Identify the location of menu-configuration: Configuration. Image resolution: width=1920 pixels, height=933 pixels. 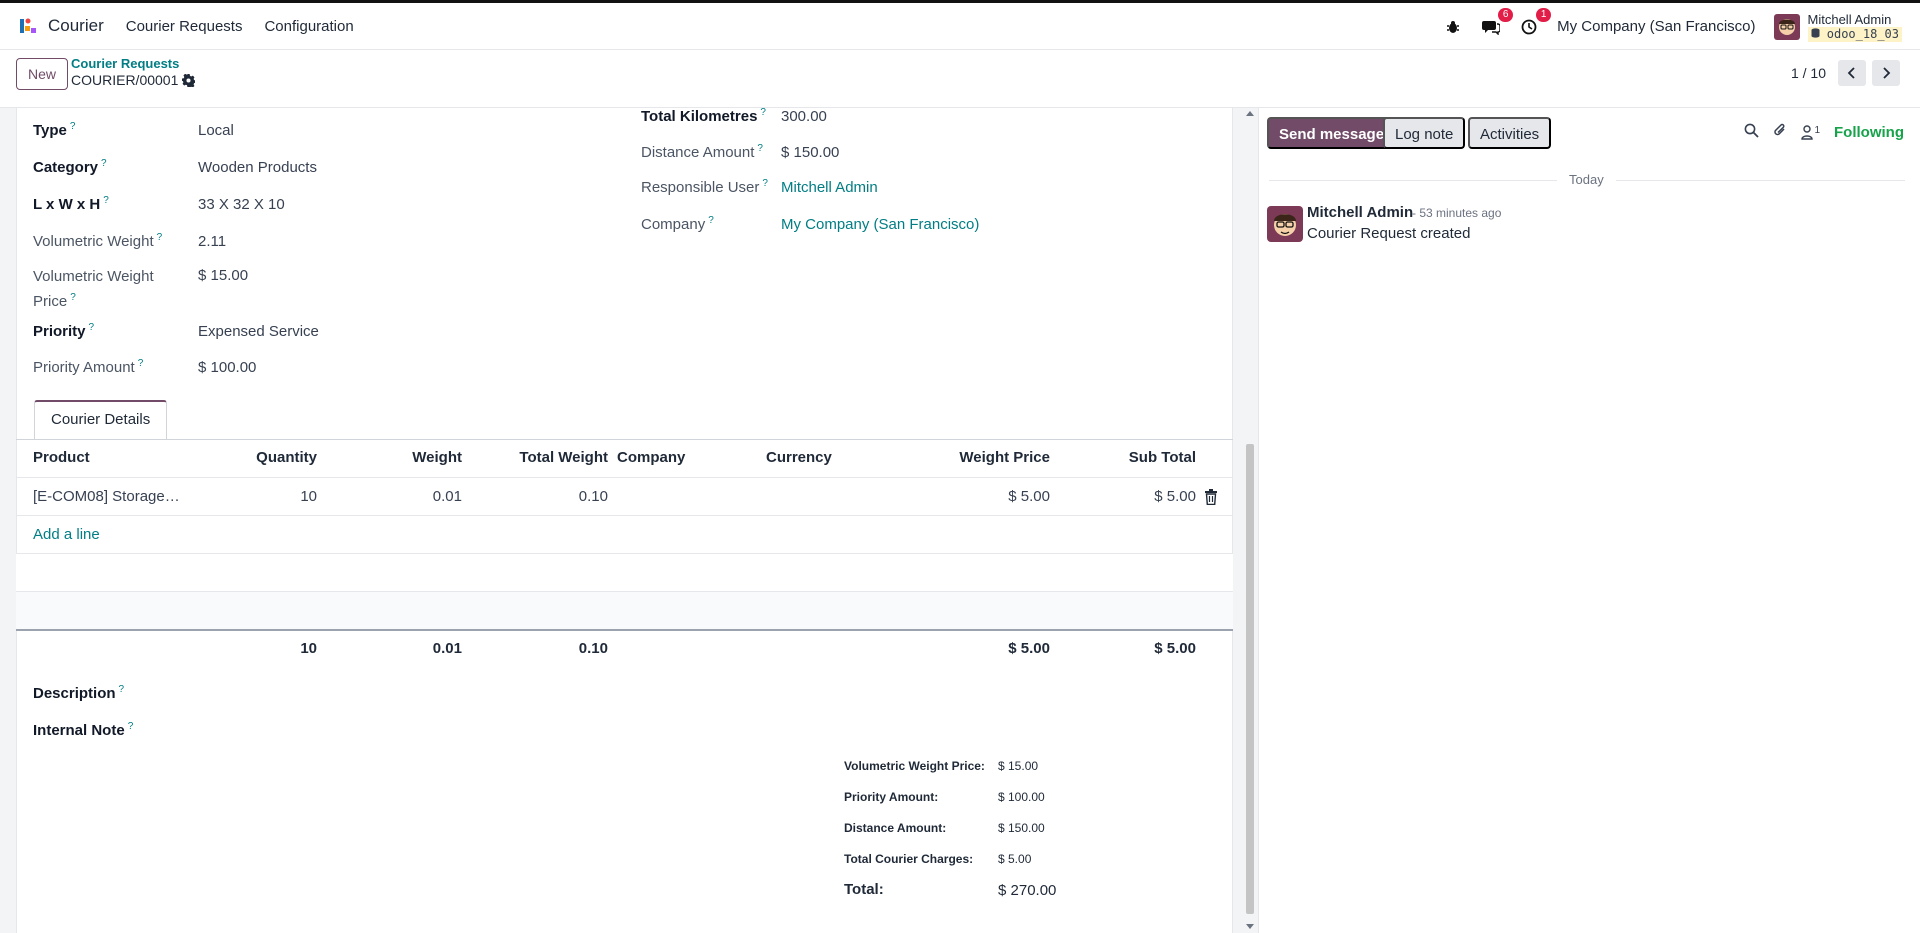
(308, 26).